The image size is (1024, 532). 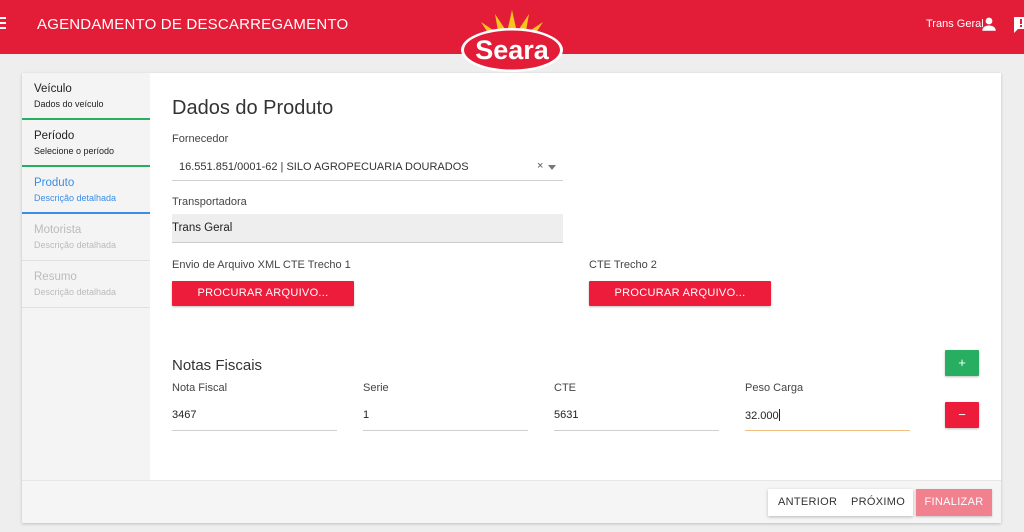 What do you see at coordinates (193, 24) in the screenshot?
I see `app-title: AGENDAMENTO DE DESCARREGAMENTO` at bounding box center [193, 24].